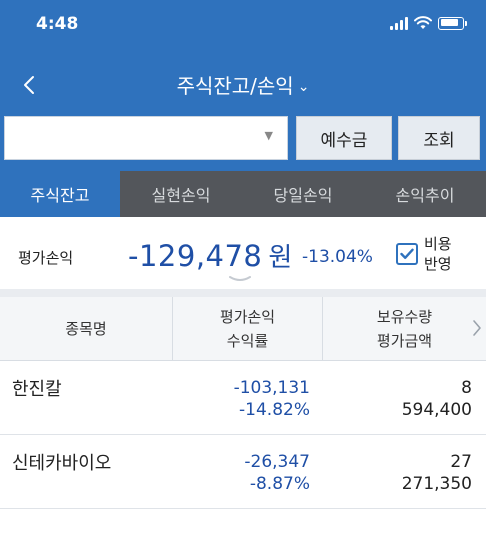 This screenshot has height=534, width=486. I want to click on stock-name: 한진칼, so click(37, 389).